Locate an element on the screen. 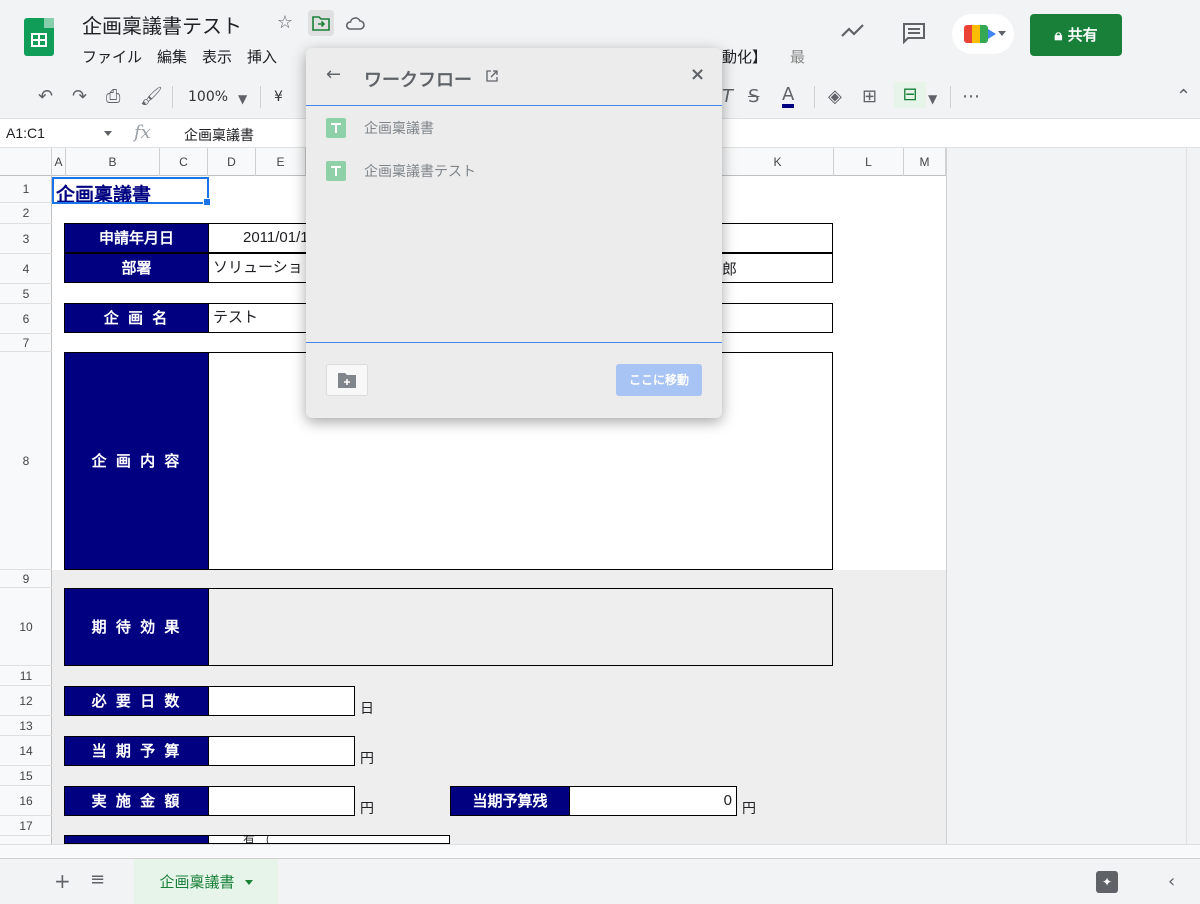 Image resolution: width=1200 pixels, height=904 pixels. move-icon is located at coordinates (321, 23).